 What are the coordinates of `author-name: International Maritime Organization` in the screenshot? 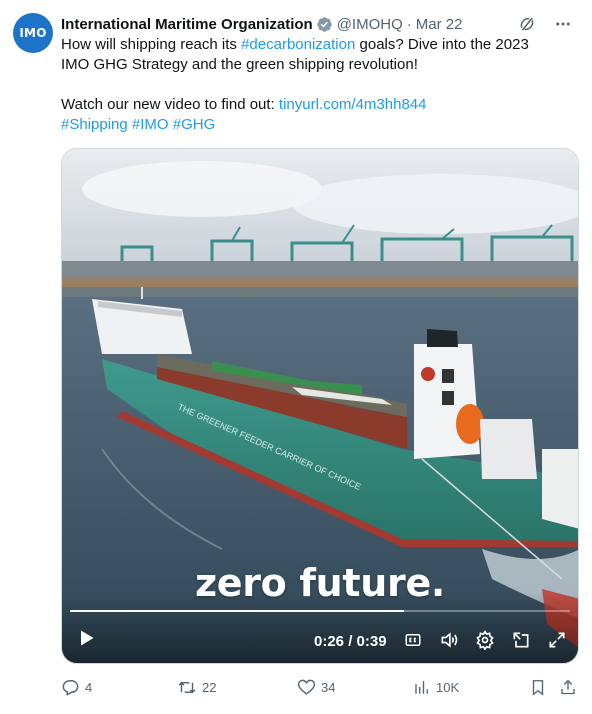 It's located at (187, 24).